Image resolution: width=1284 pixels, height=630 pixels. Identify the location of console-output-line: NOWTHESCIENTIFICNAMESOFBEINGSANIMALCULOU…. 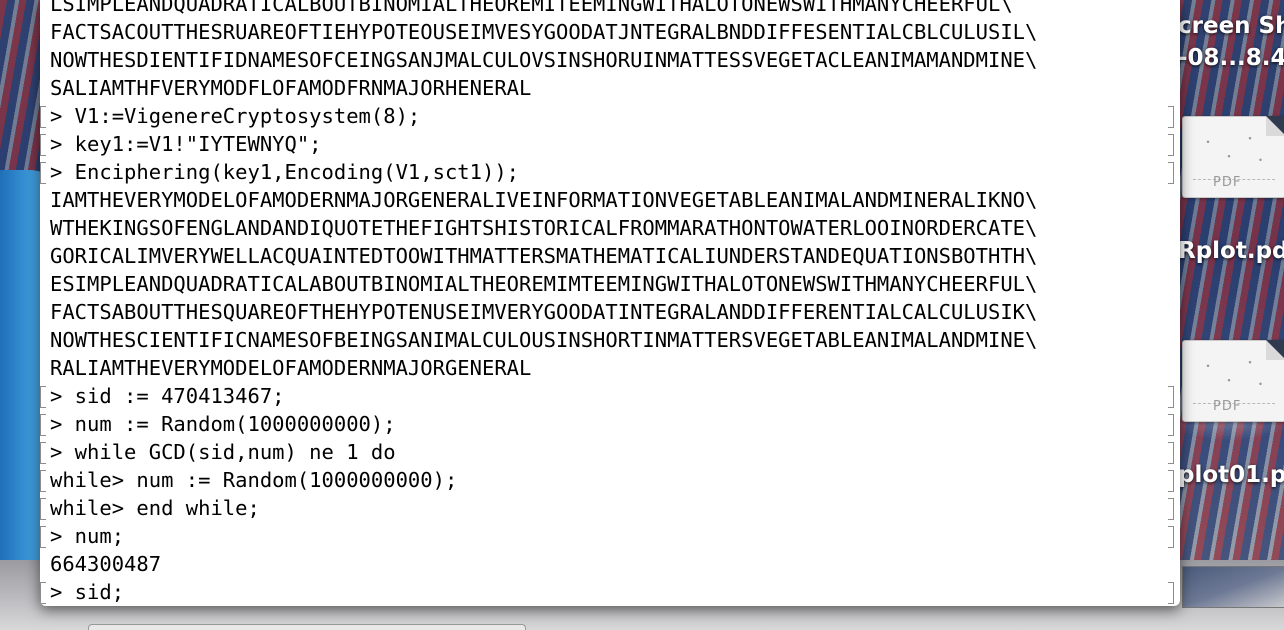
(610, 340).